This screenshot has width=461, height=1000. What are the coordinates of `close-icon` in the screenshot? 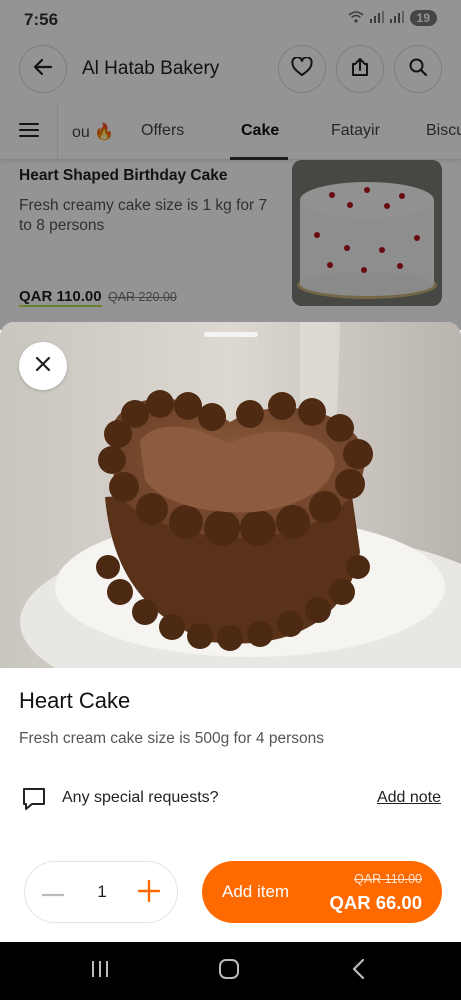 It's located at (43, 366).